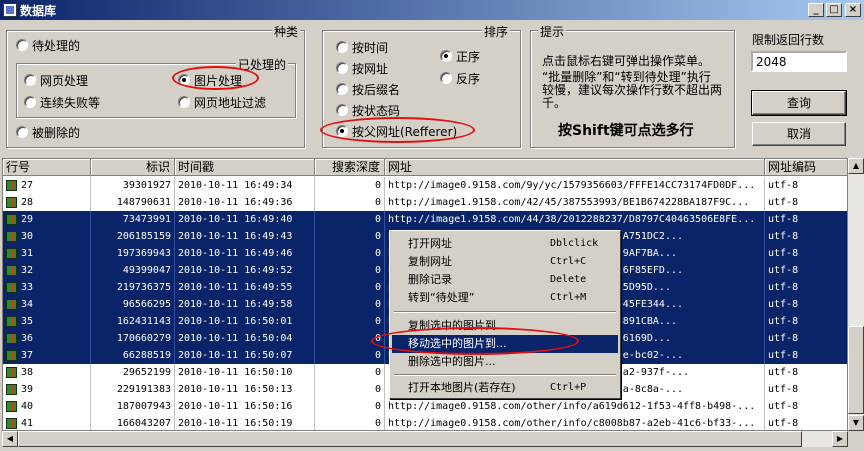 This screenshot has width=864, height=451. I want to click on radio-desc: 反序, so click(460, 78).